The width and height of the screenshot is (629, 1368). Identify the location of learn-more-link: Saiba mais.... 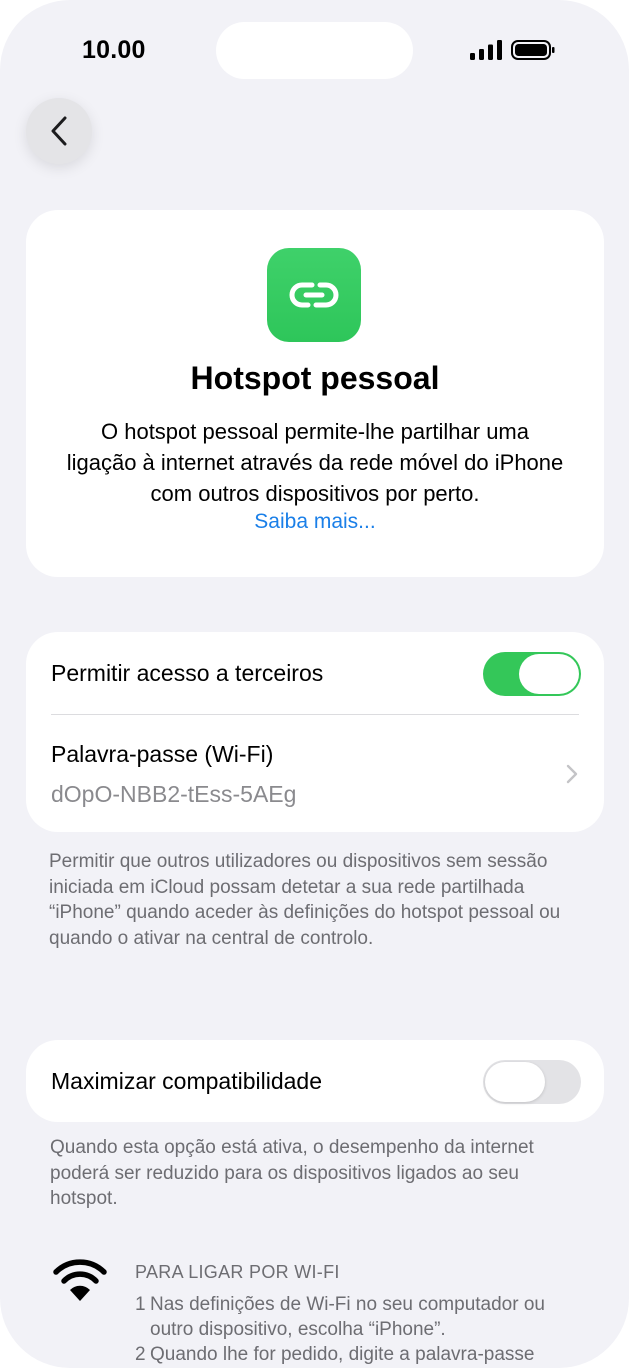
(315, 522).